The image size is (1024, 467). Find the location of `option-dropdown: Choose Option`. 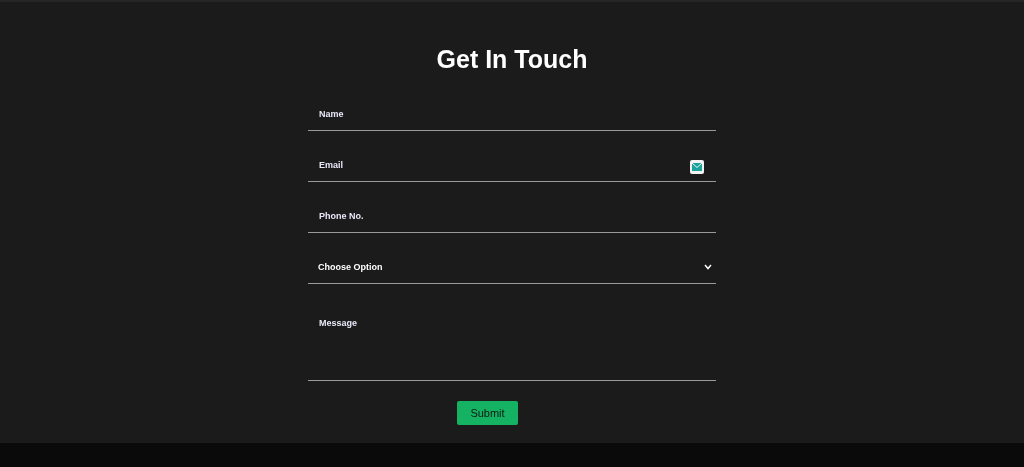

option-dropdown: Choose Option is located at coordinates (512, 267).